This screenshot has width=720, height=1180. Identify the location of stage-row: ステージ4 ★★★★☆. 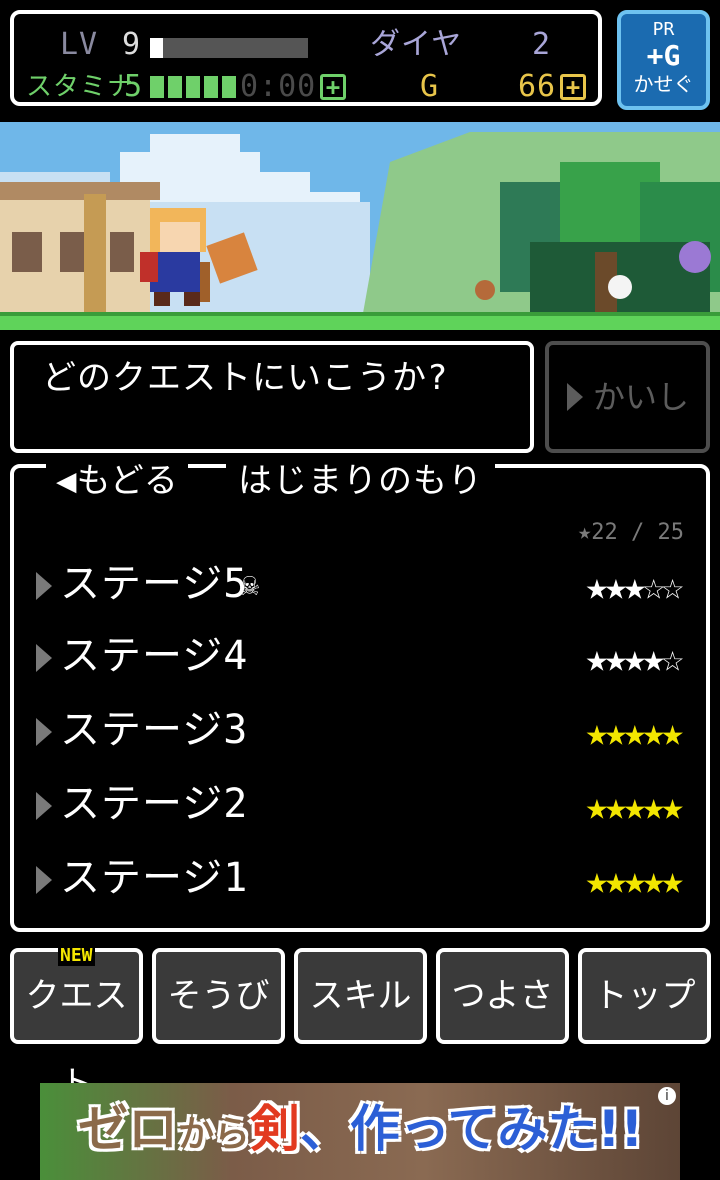
(356, 658).